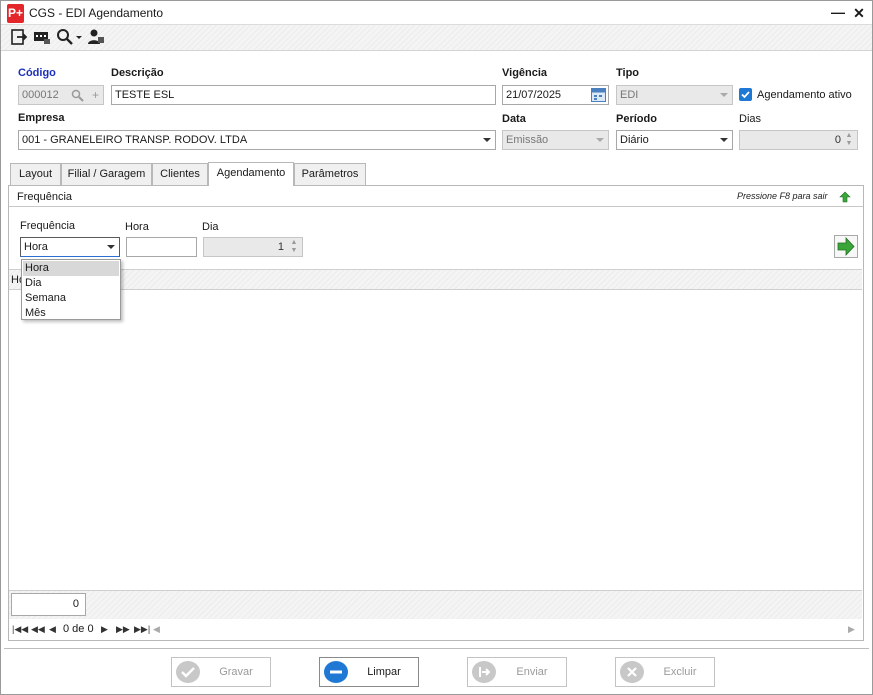  I want to click on close-button: ✕, so click(859, 13).